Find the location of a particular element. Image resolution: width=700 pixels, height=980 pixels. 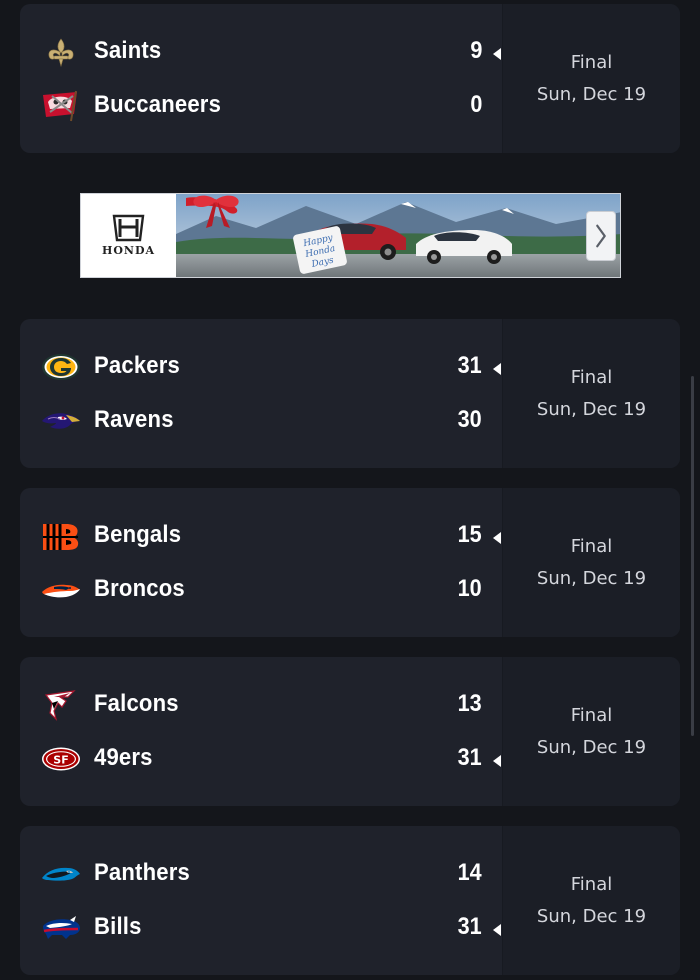

team-row-away: Buccaneers 0 is located at coordinates (261, 106).